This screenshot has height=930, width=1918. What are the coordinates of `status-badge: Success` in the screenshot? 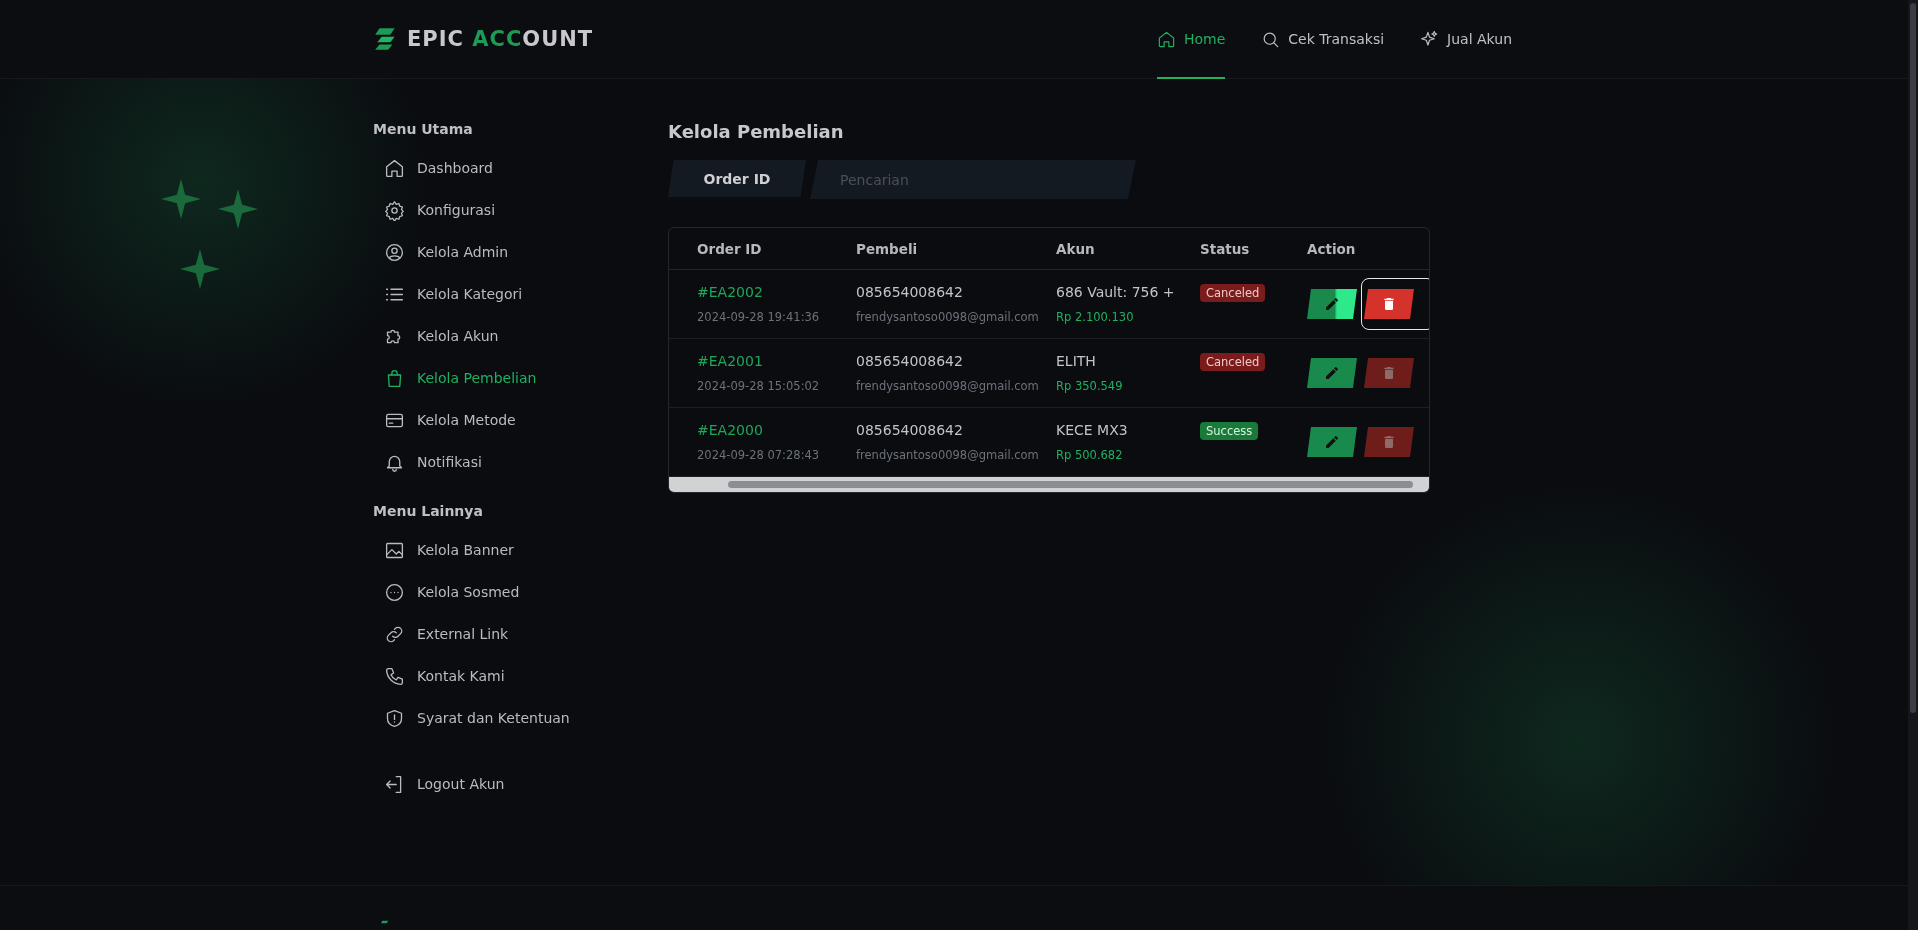 It's located at (1229, 431).